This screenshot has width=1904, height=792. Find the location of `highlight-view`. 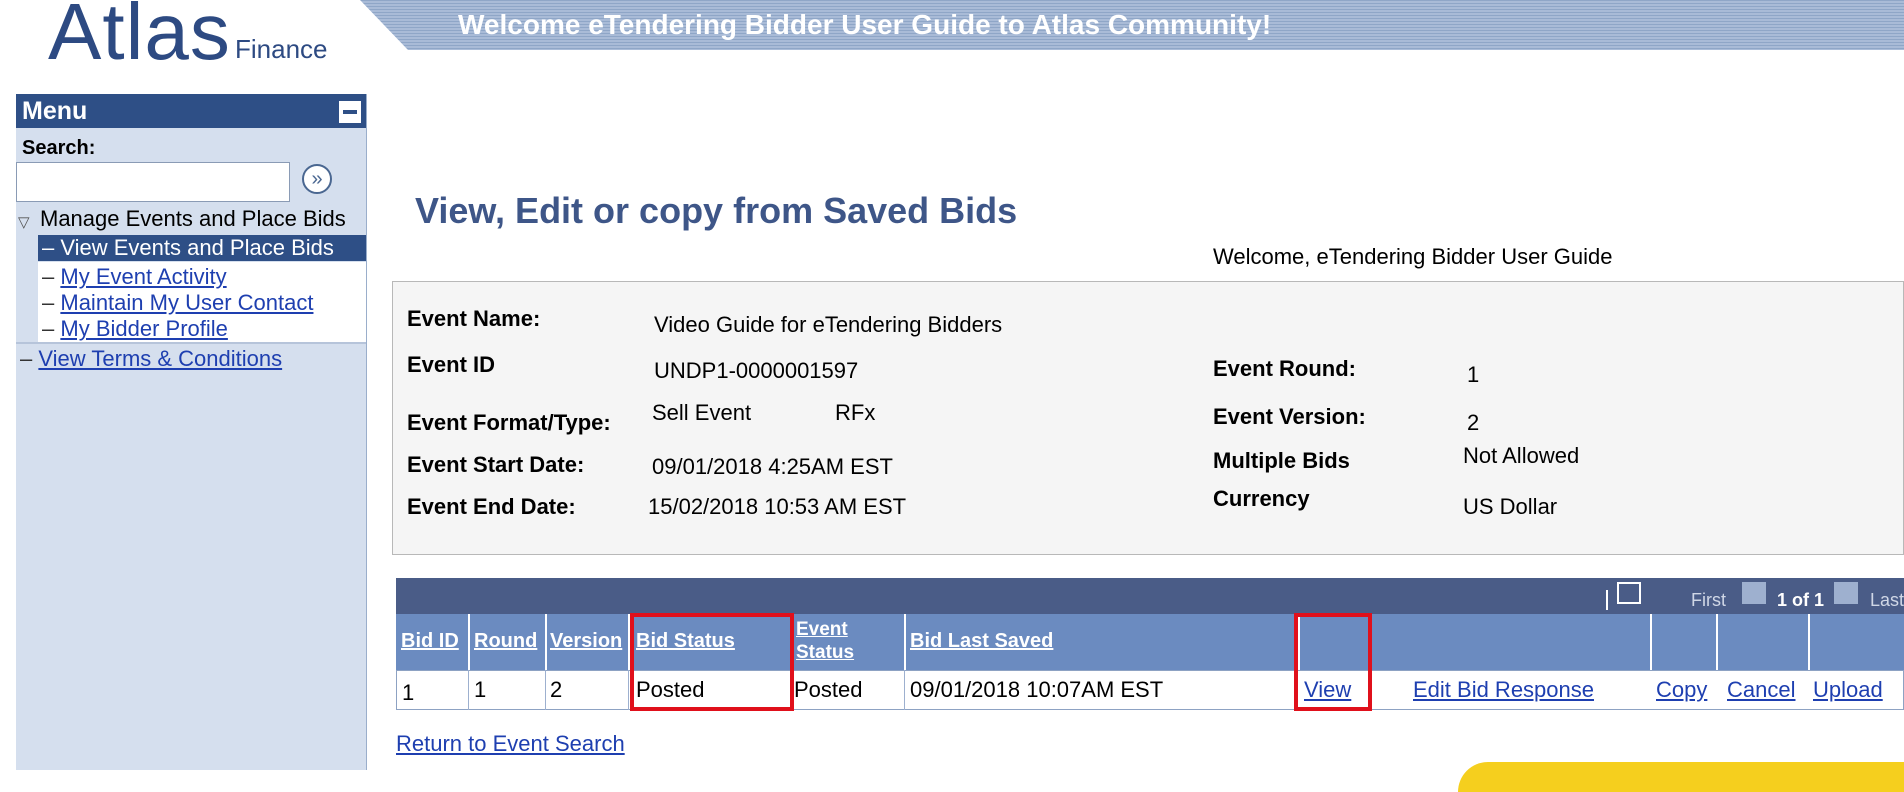

highlight-view is located at coordinates (1333, 662).